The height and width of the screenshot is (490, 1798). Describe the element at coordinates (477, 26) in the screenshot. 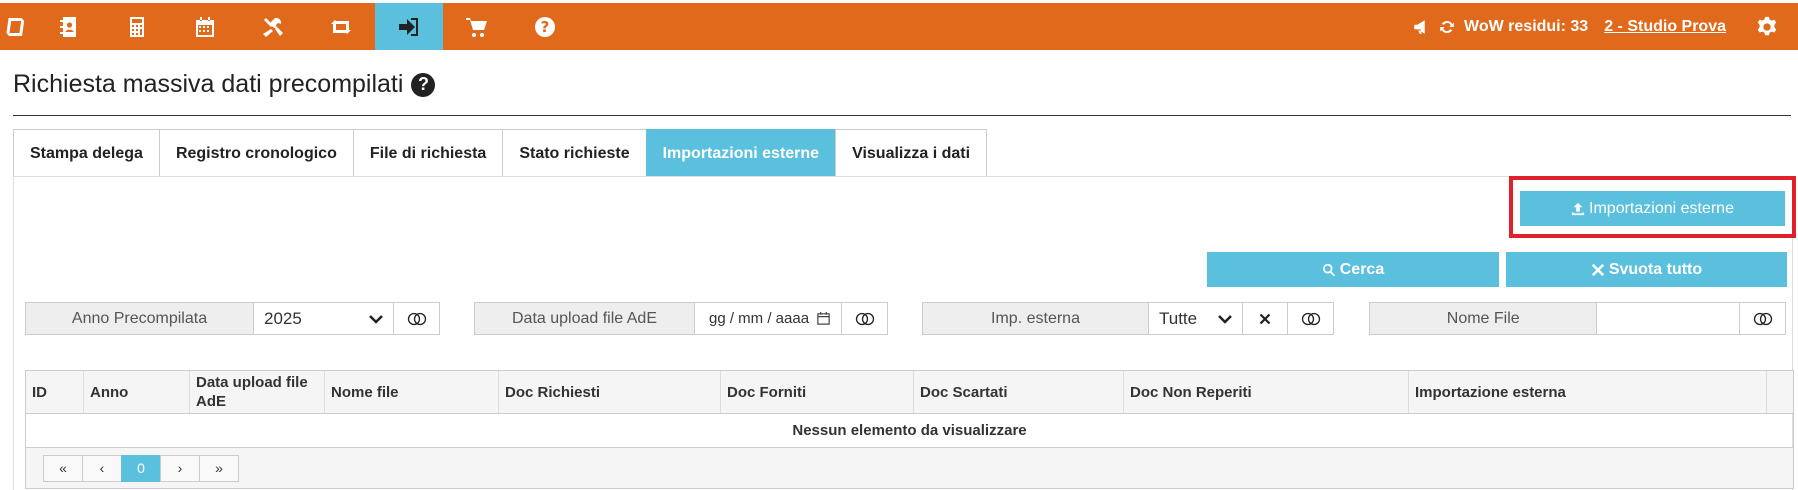

I see `cart-icon` at that location.